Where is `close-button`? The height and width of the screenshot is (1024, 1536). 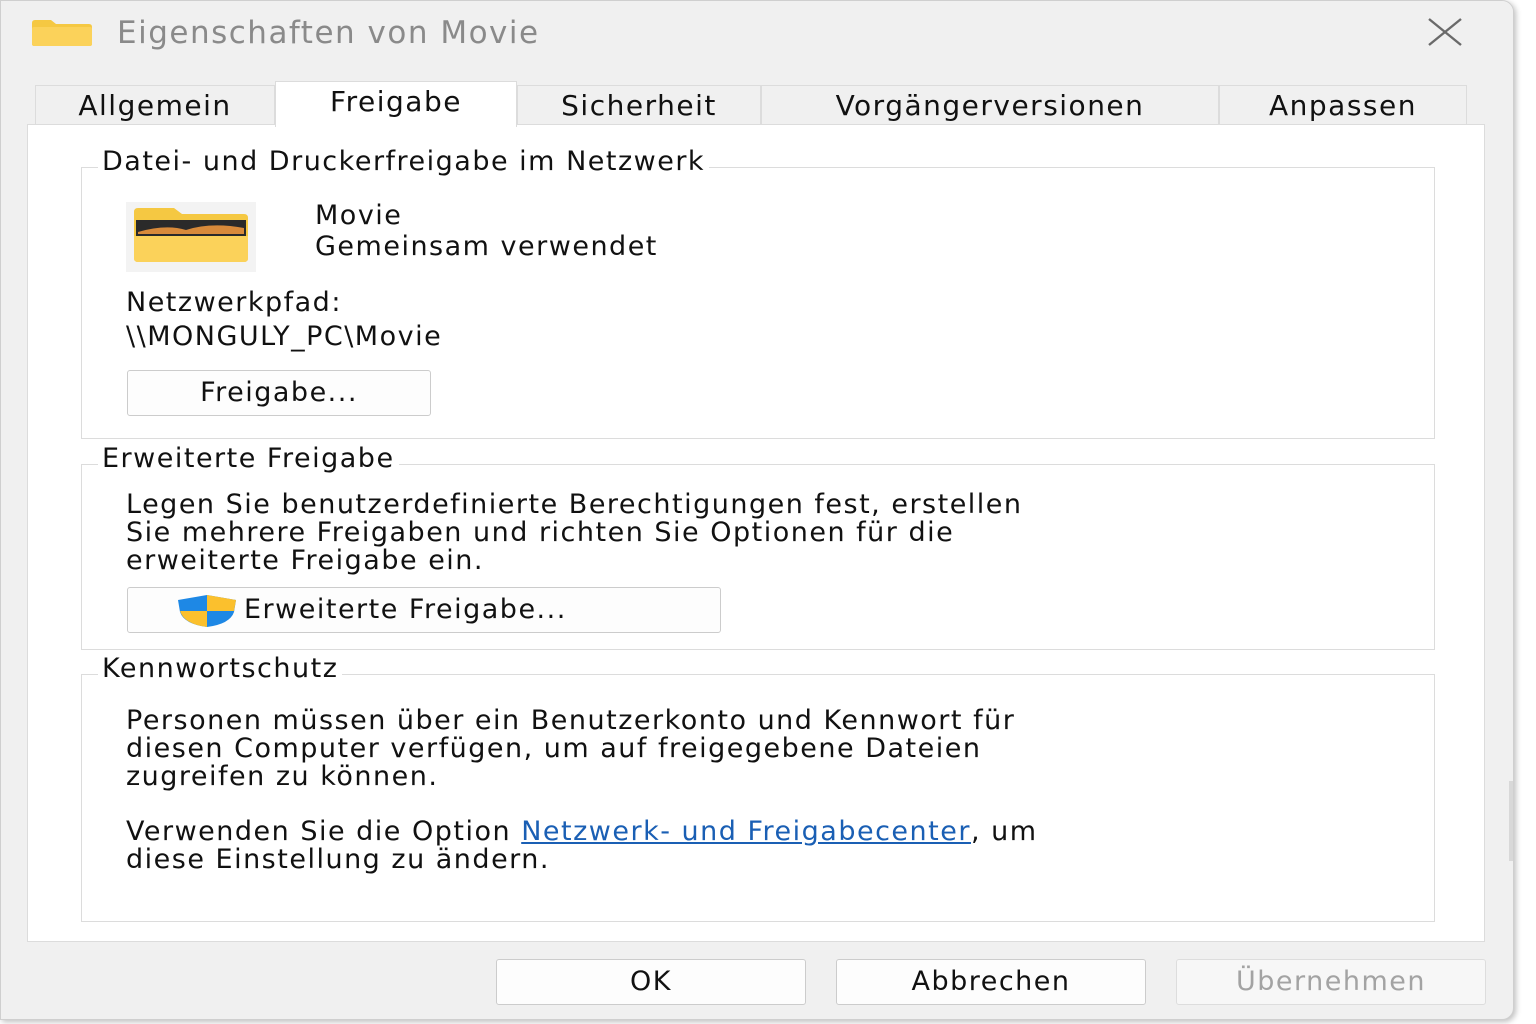 close-button is located at coordinates (1445, 34).